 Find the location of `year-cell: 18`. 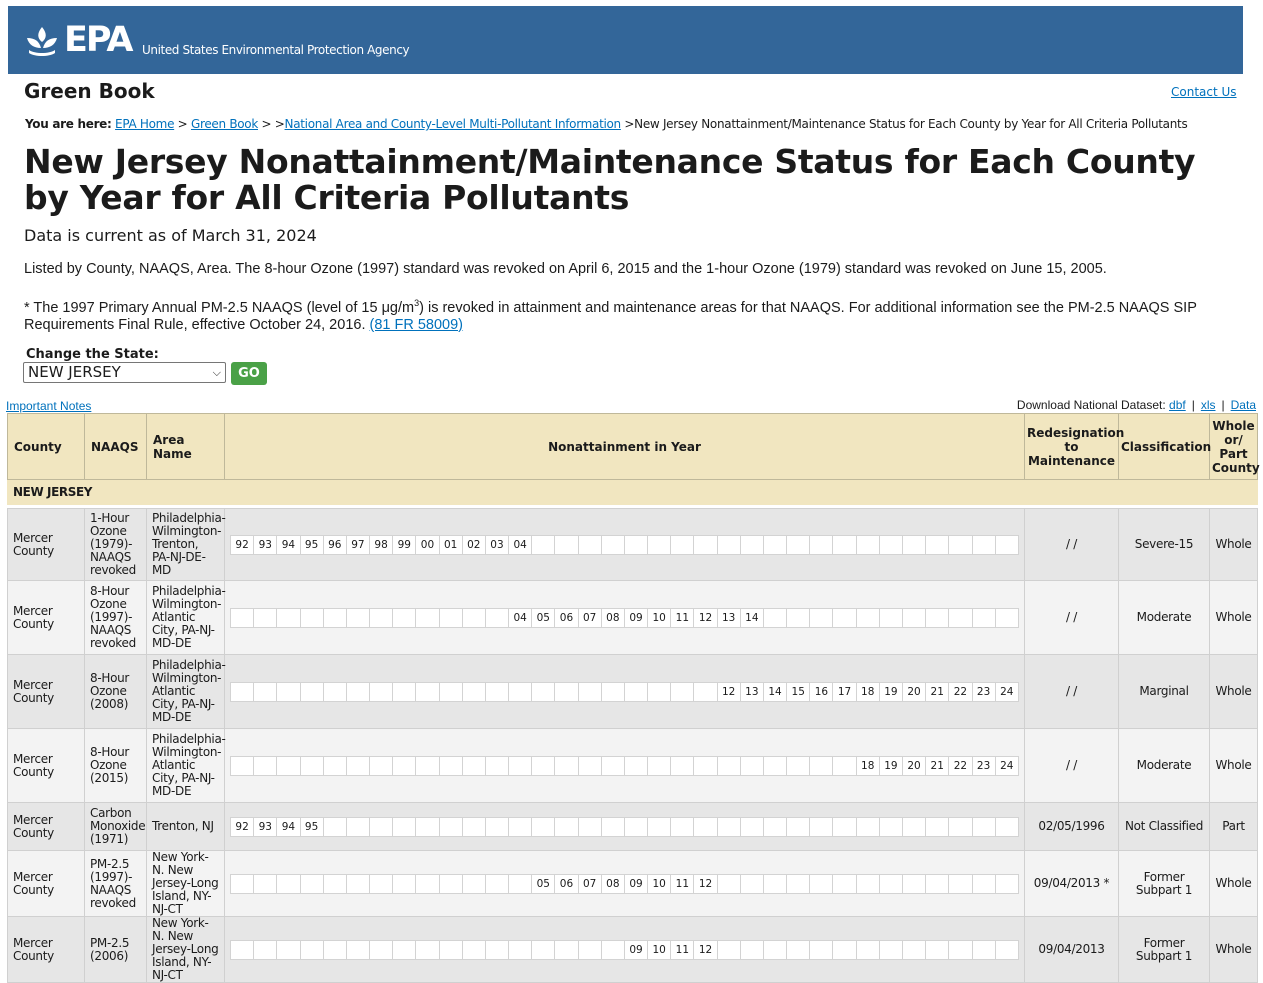

year-cell: 18 is located at coordinates (868, 765).